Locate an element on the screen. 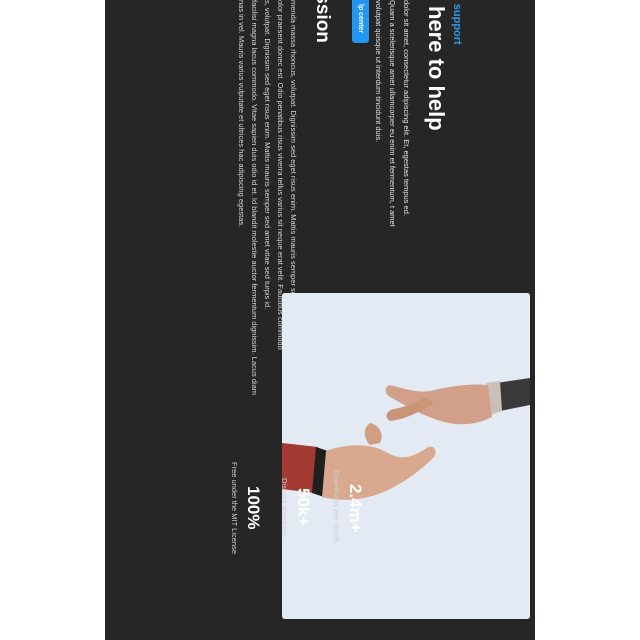  support-heading: here to help is located at coordinates (436, 68).